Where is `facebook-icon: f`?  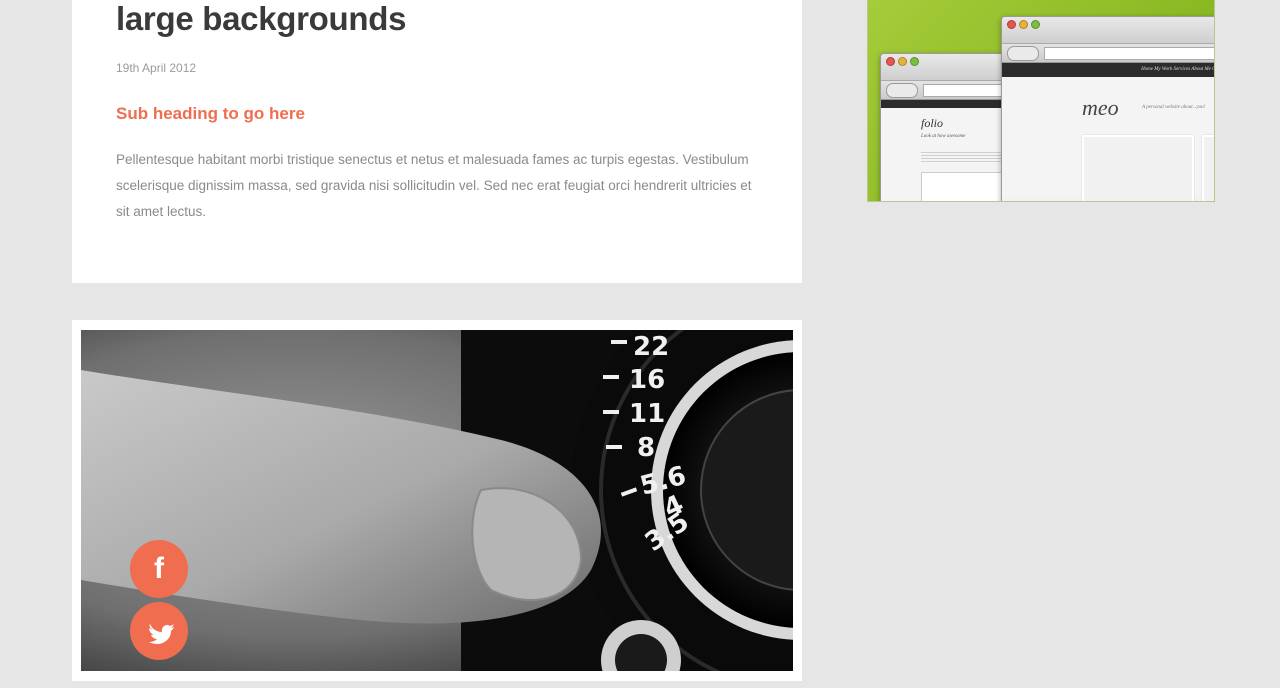
facebook-icon: f is located at coordinates (159, 568).